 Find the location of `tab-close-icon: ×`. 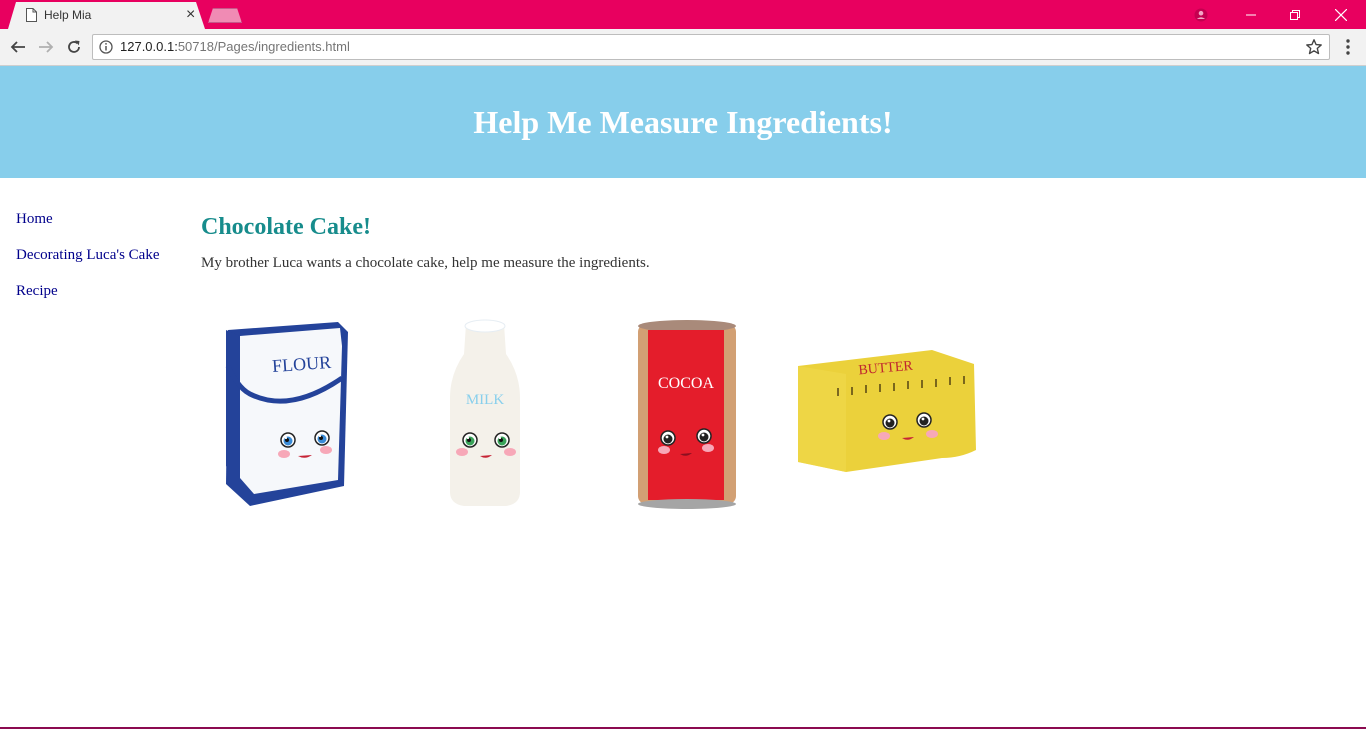

tab-close-icon: × is located at coordinates (190, 15).